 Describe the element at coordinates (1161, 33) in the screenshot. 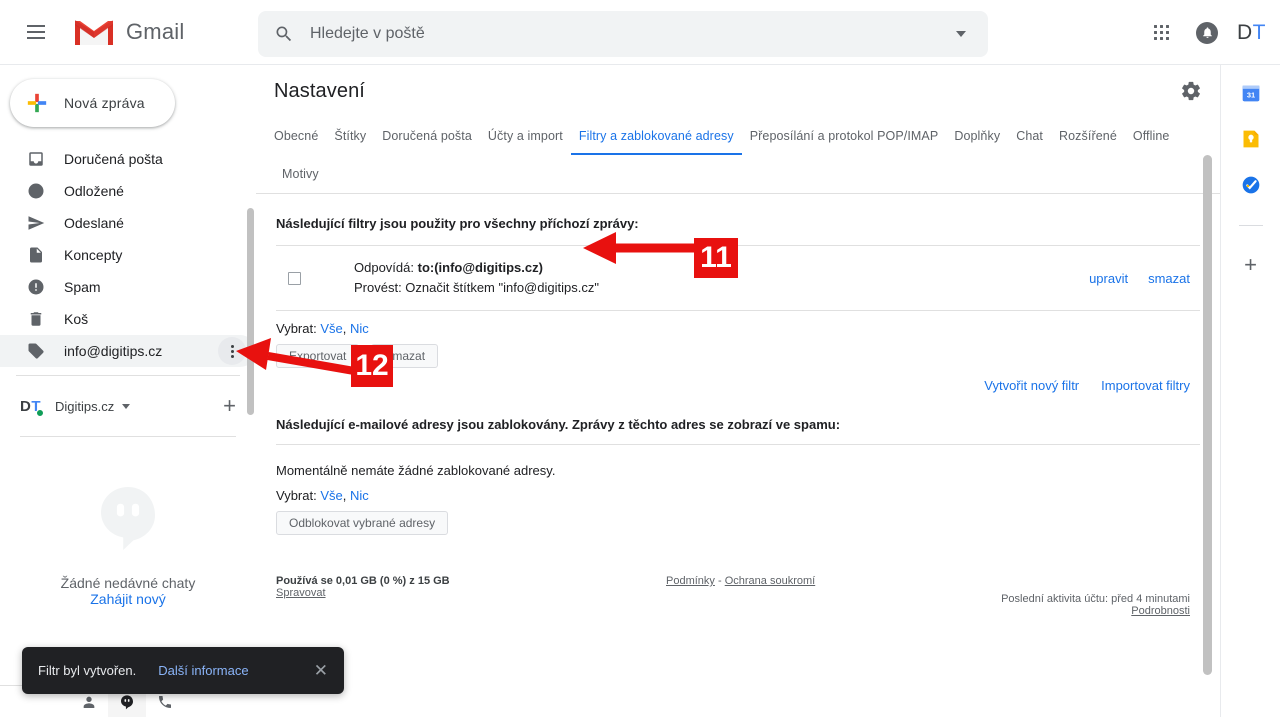

I see `apps-grid-icon` at that location.